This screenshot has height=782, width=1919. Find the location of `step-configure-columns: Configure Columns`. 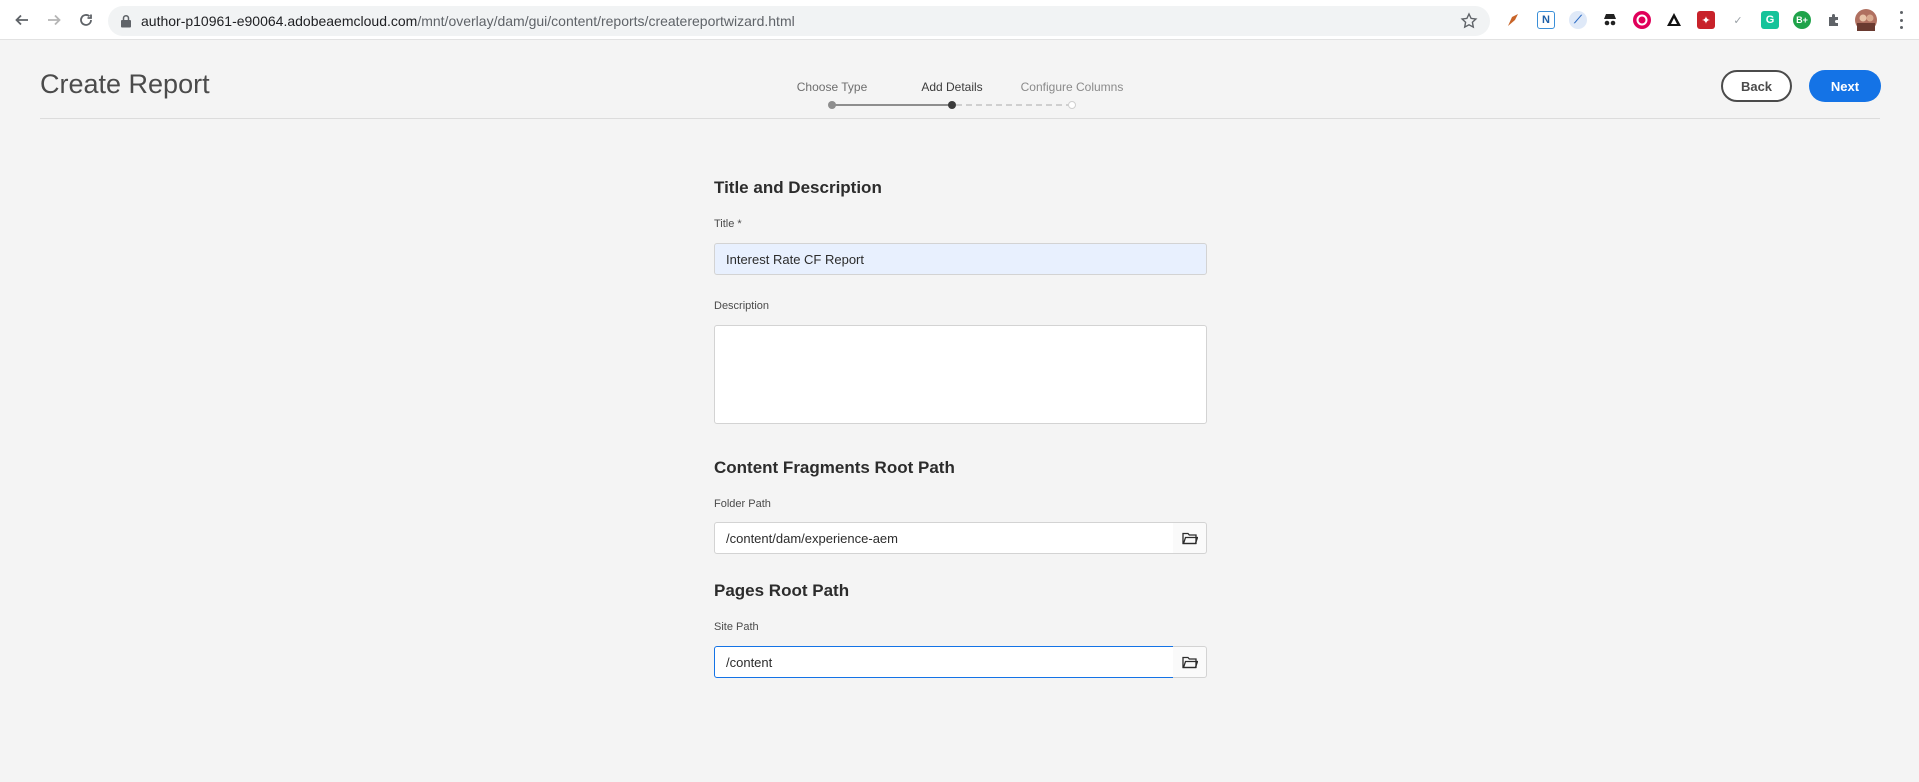

step-configure-columns: Configure Columns is located at coordinates (1072, 87).